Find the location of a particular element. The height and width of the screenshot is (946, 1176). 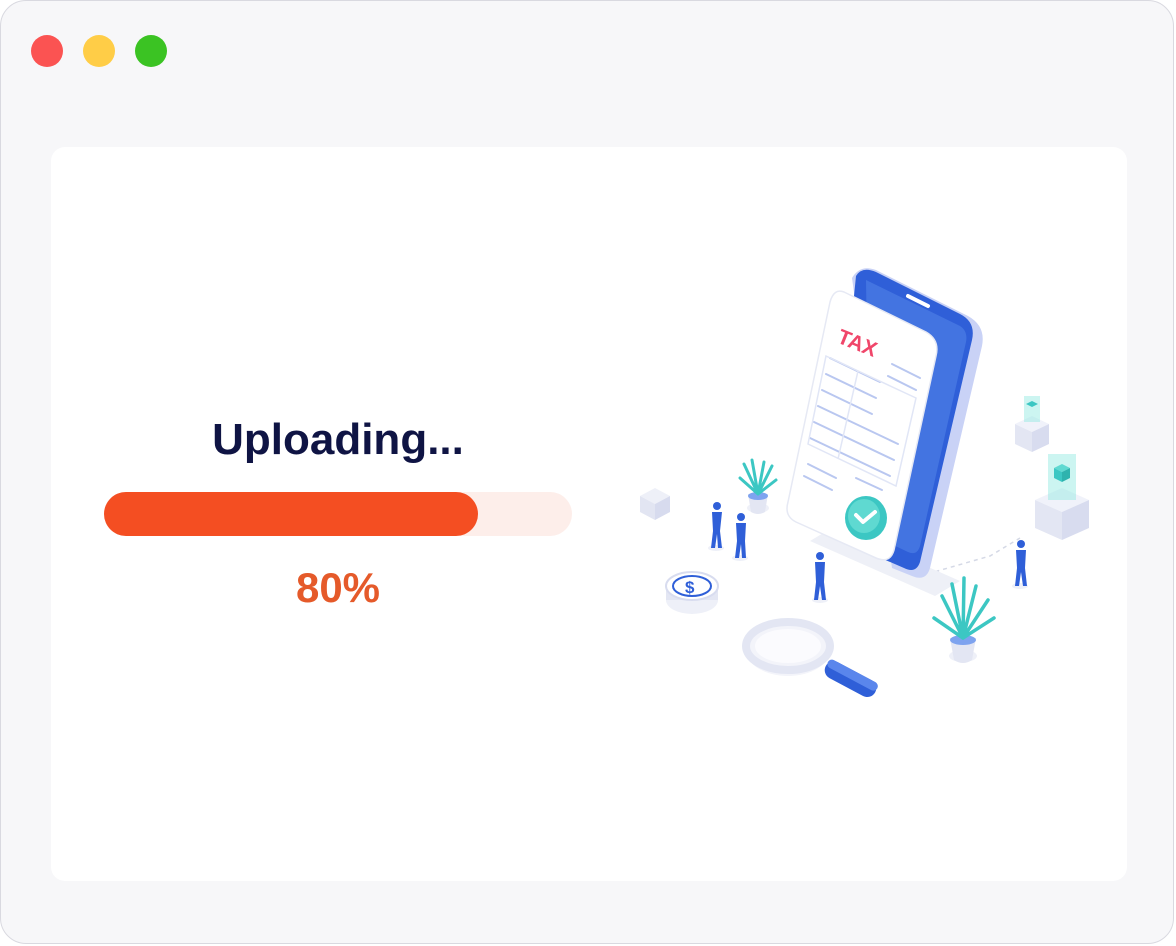

dollar-coin-icon: $ is located at coordinates (692, 592).